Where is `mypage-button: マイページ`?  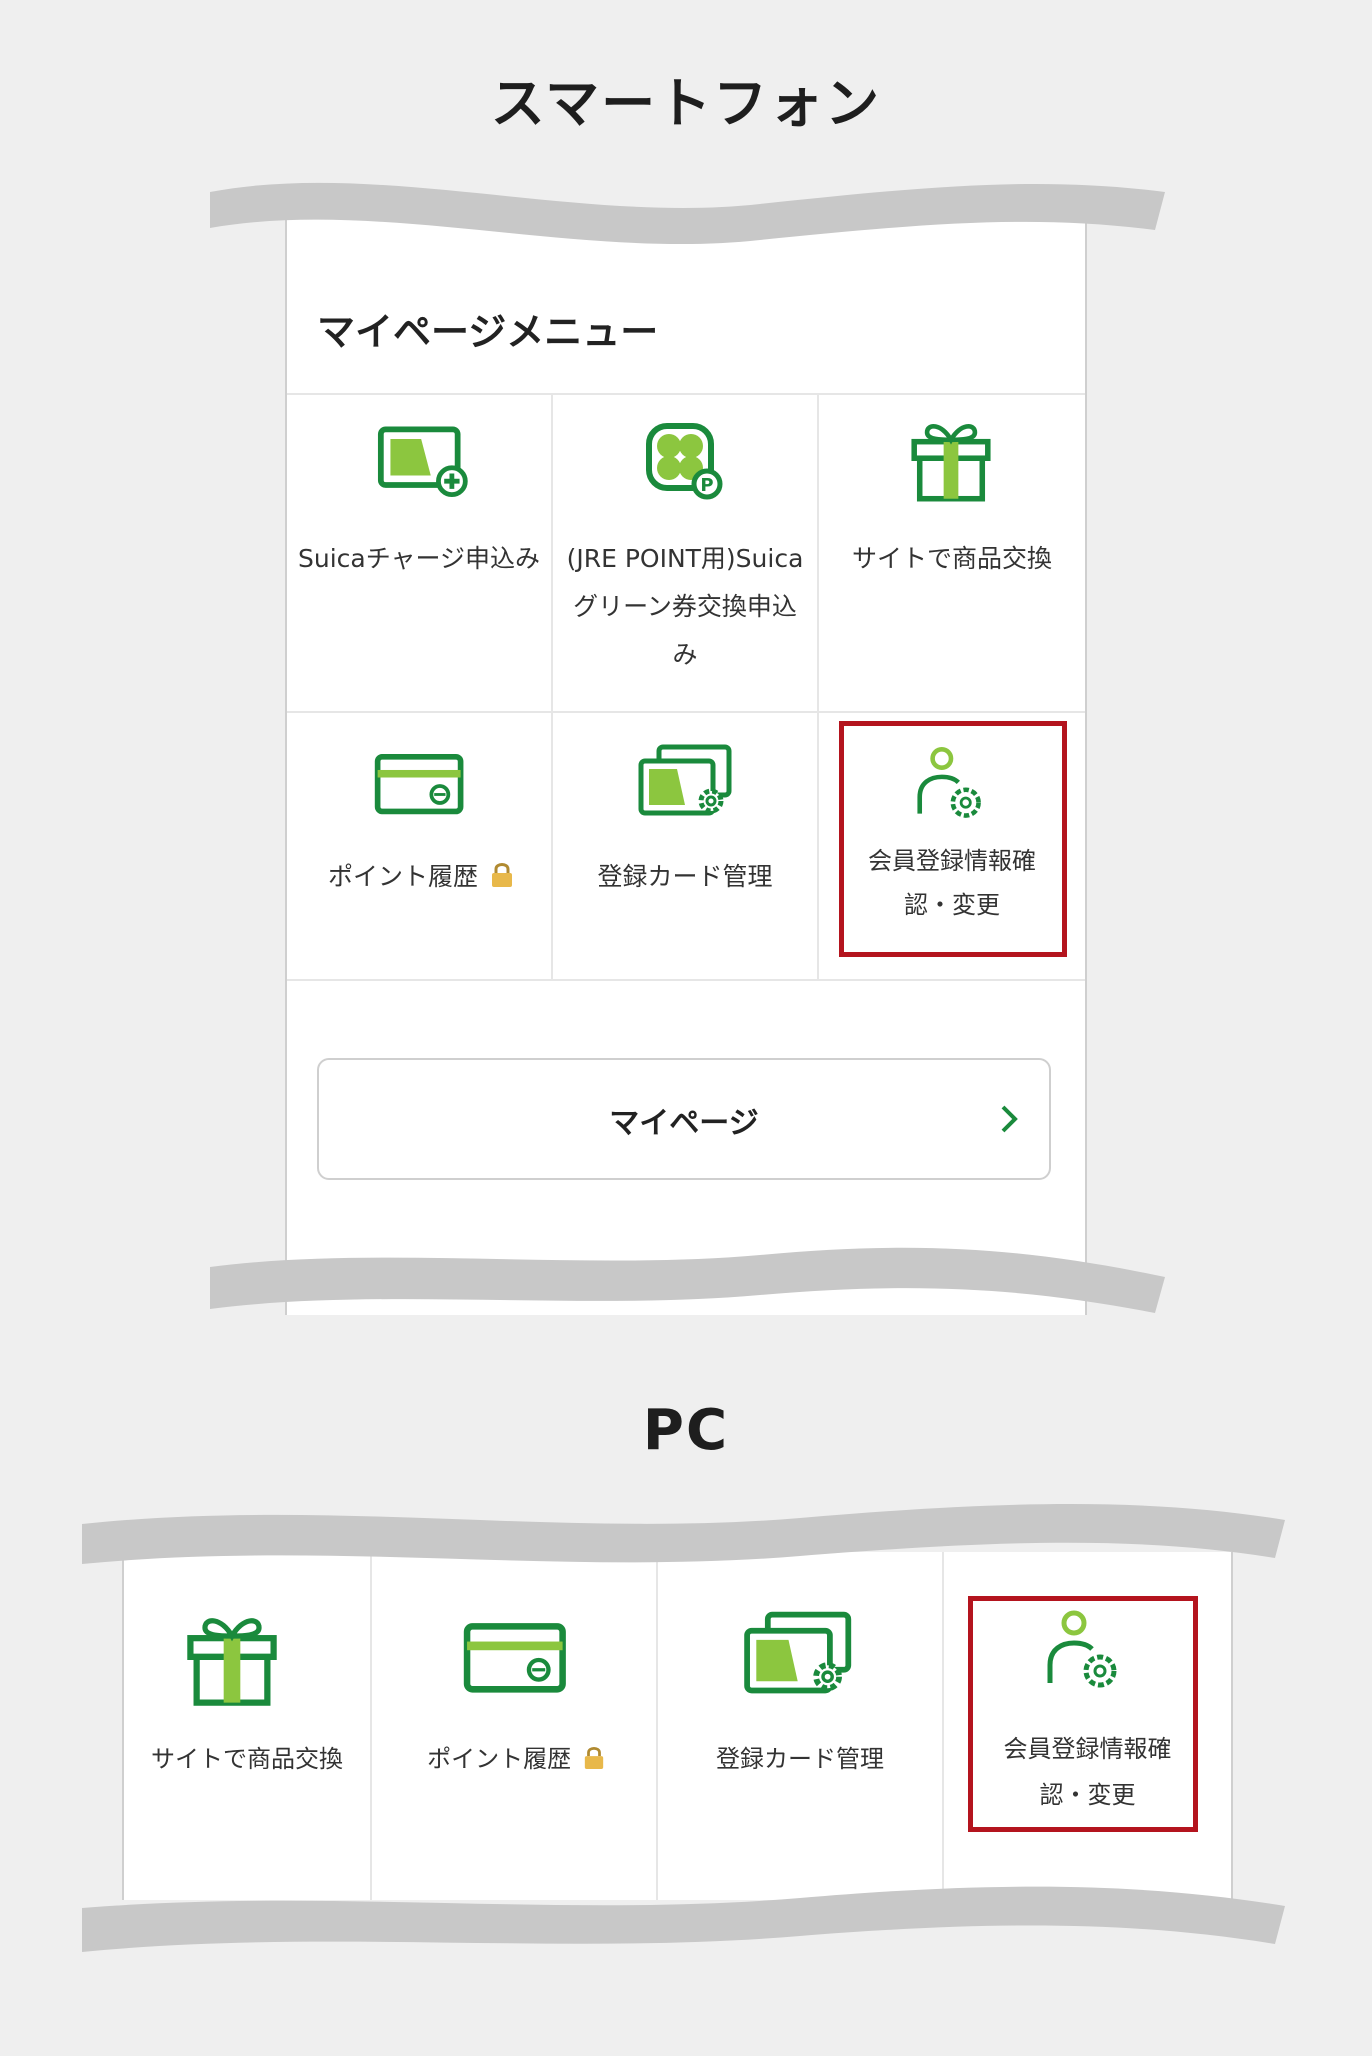 mypage-button: マイページ is located at coordinates (684, 1119).